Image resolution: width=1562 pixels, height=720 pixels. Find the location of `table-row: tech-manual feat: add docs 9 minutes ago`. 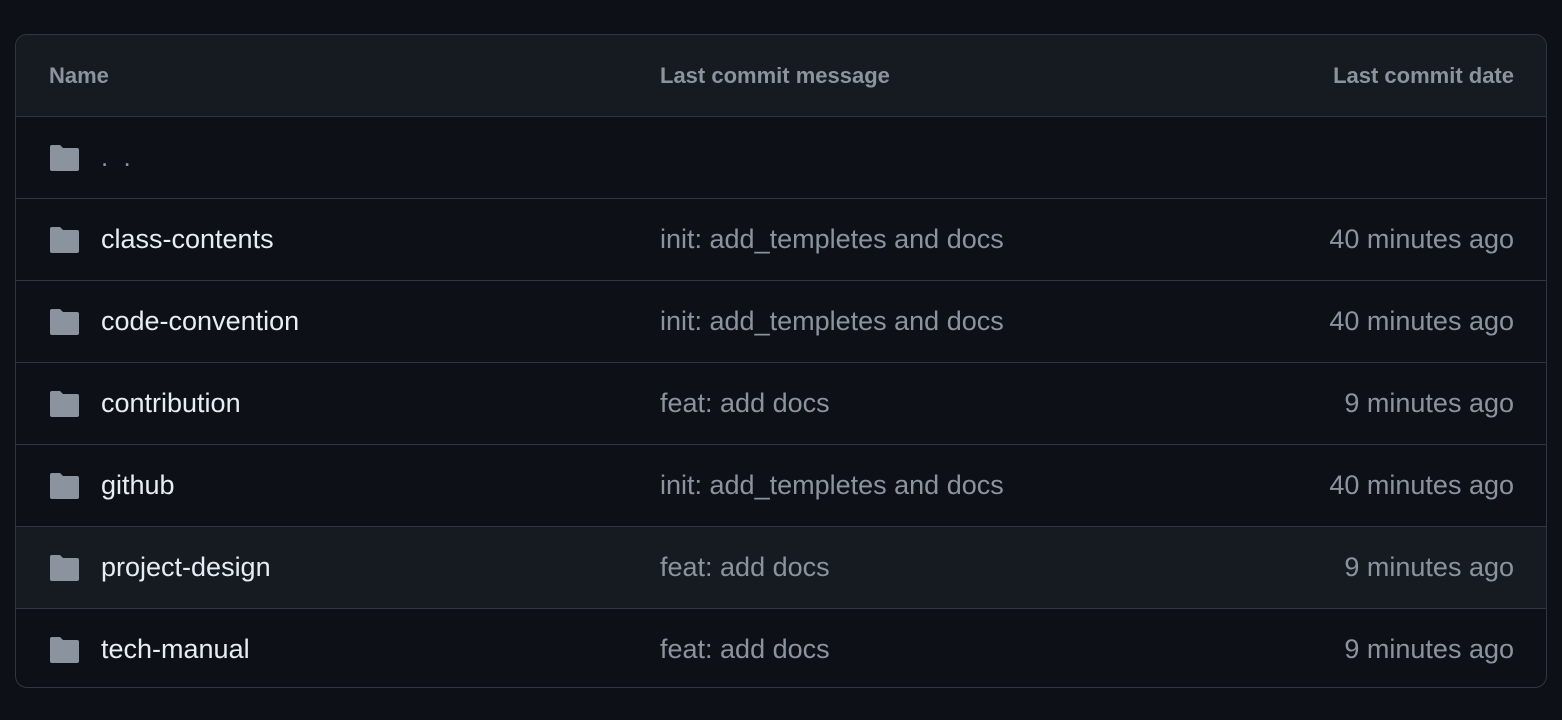

table-row: tech-manual feat: add docs 9 minutes ago is located at coordinates (781, 648).